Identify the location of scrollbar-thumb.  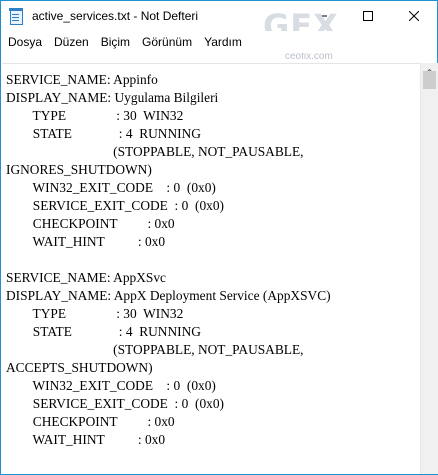
(429, 80).